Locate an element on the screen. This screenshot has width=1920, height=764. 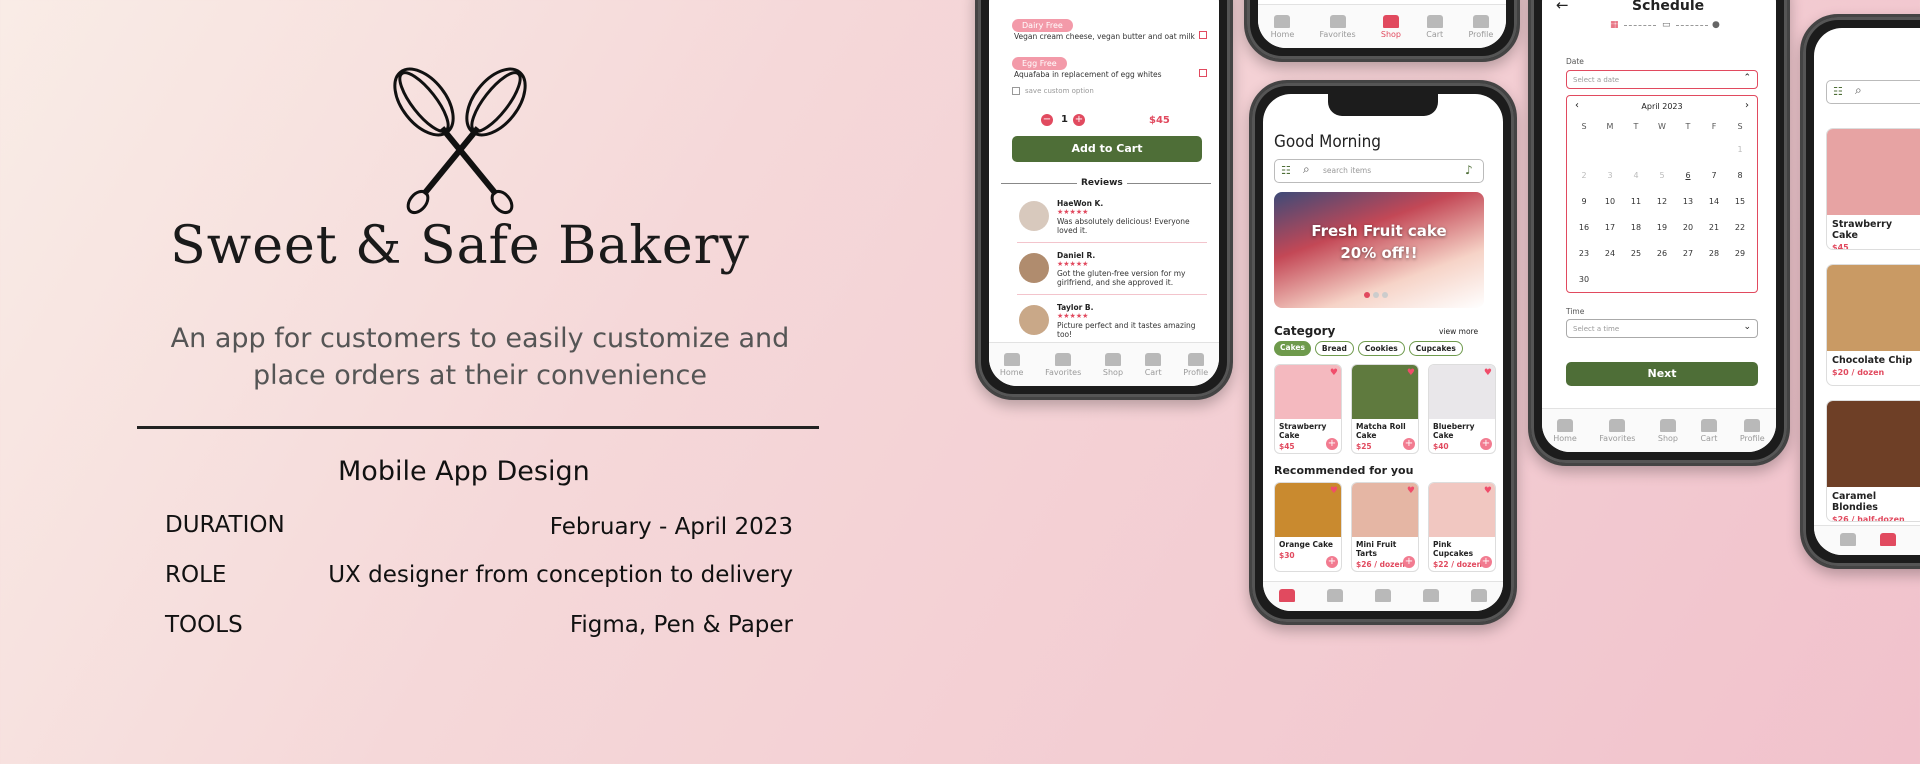
check-step-icon: ● is located at coordinates (1716, 25).